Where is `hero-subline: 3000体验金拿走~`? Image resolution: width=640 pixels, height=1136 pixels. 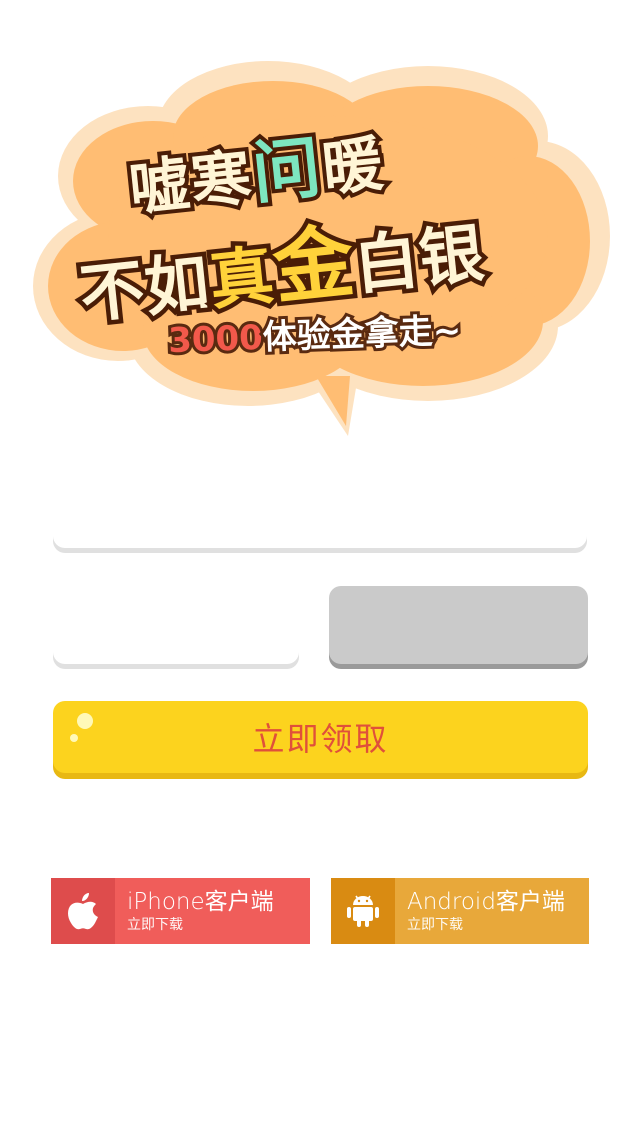 hero-subline: 3000体验金拿走~ is located at coordinates (315, 336).